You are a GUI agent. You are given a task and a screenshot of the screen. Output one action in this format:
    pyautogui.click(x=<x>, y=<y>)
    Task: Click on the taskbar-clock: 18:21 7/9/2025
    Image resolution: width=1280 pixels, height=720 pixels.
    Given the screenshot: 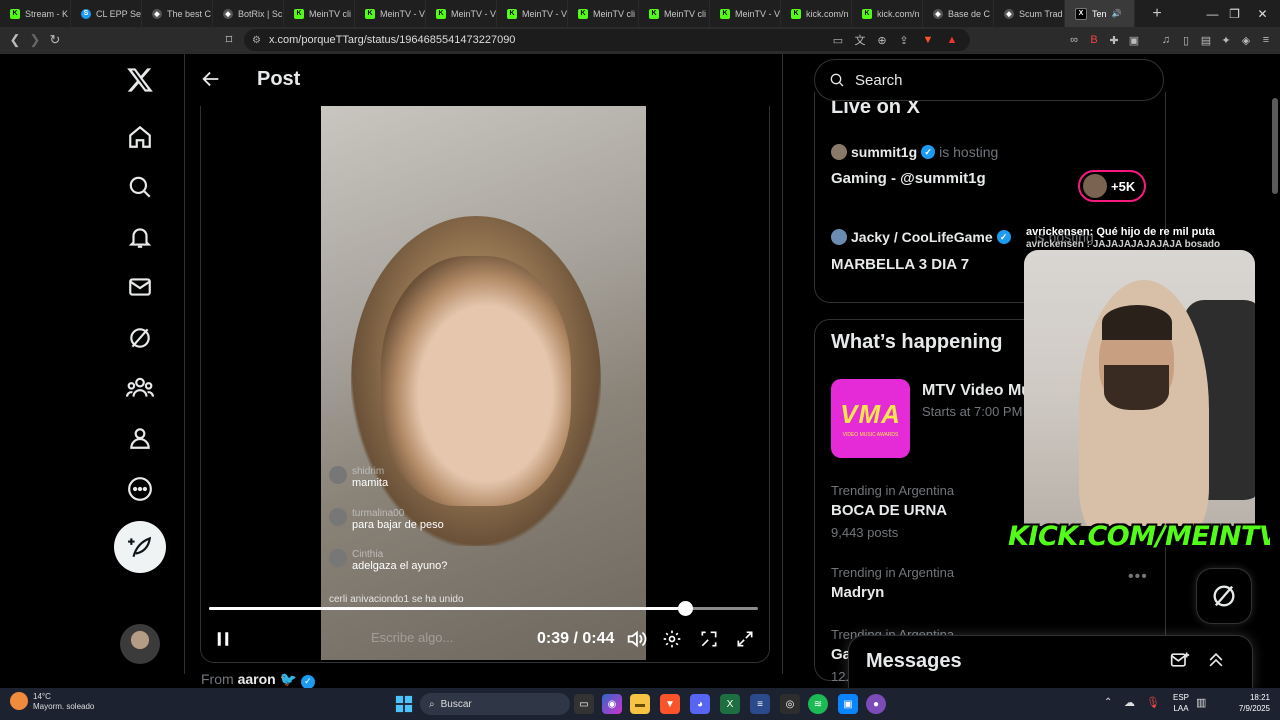 What is the action you would take?
    pyautogui.click(x=1244, y=703)
    